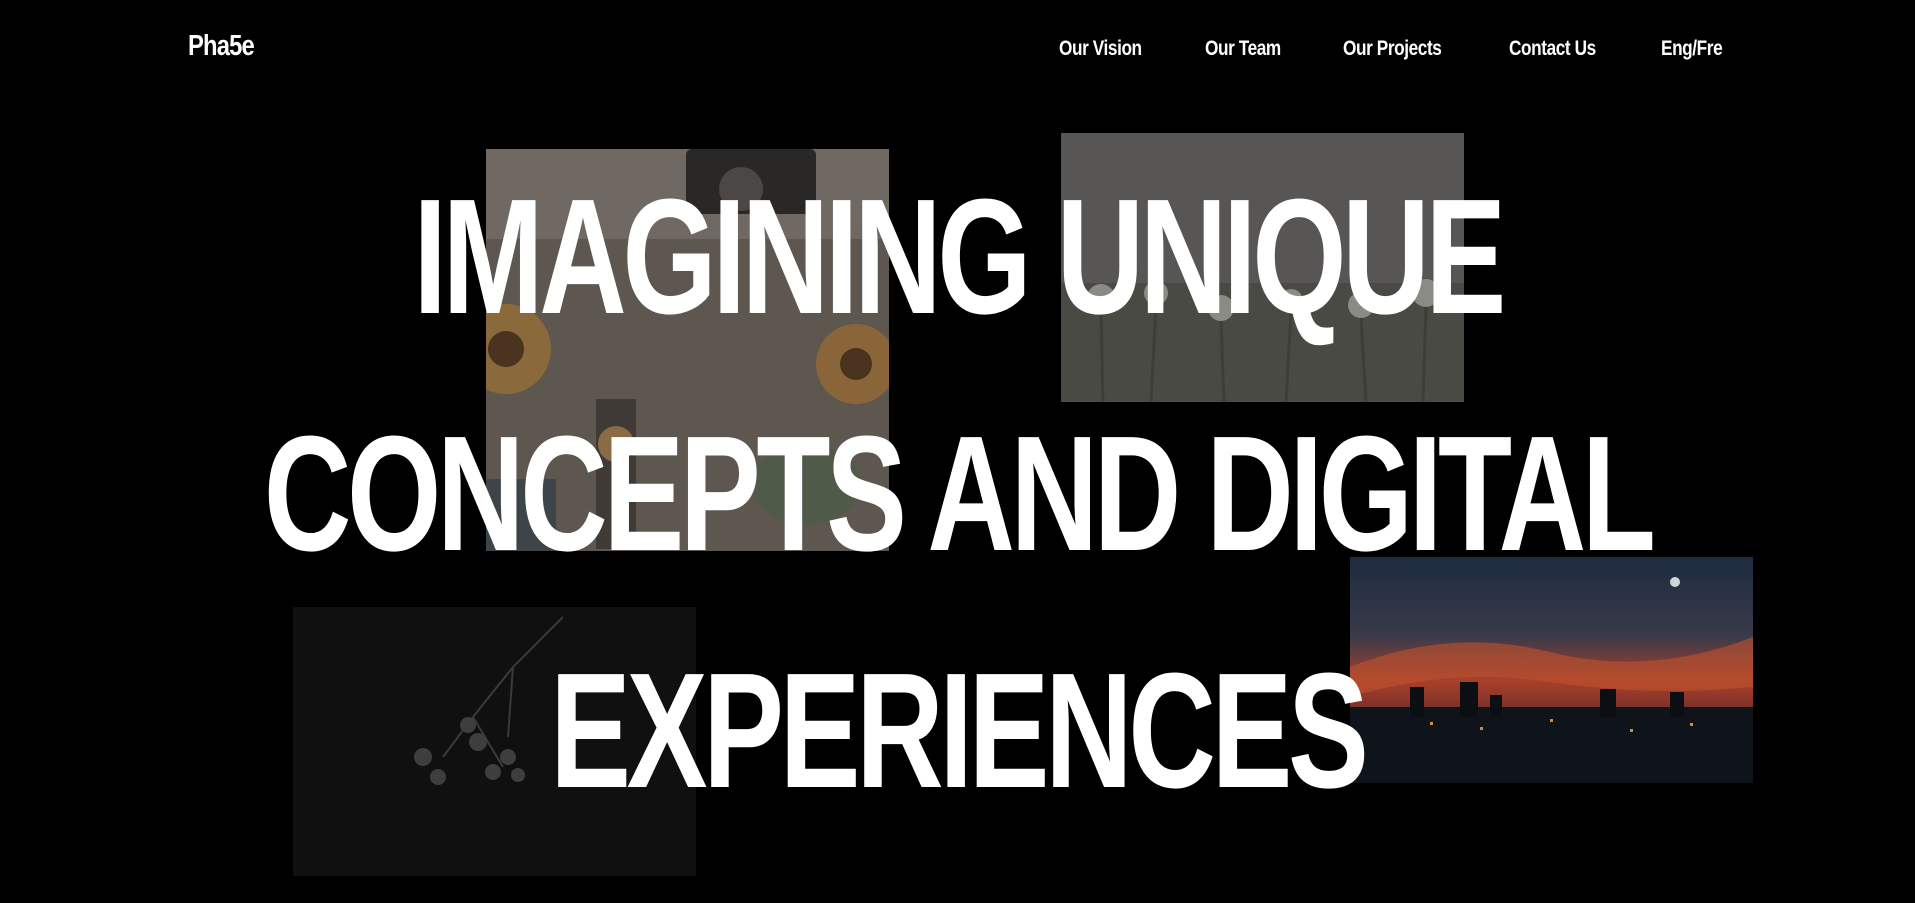 The image size is (1915, 903). I want to click on nav-item-contact-us: Contact Us, so click(1552, 49).